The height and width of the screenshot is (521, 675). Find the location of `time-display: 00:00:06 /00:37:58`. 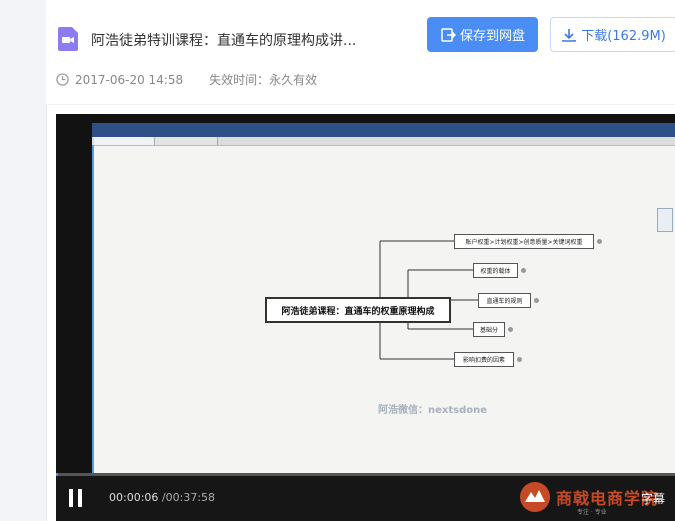

time-display: 00:00:06 /00:37:58 is located at coordinates (162, 497).